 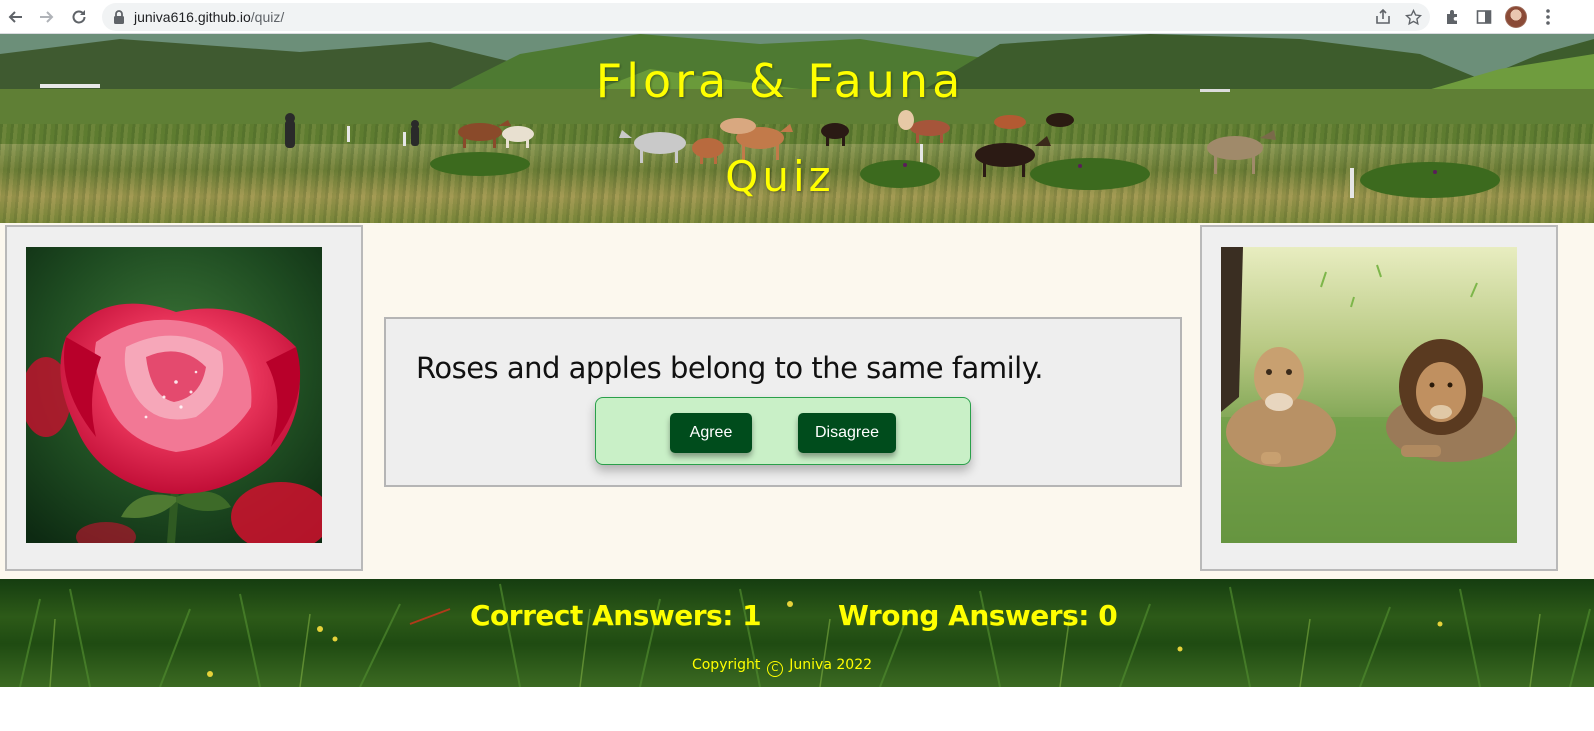 What do you see at coordinates (1413, 17) in the screenshot?
I see `star-icon` at bounding box center [1413, 17].